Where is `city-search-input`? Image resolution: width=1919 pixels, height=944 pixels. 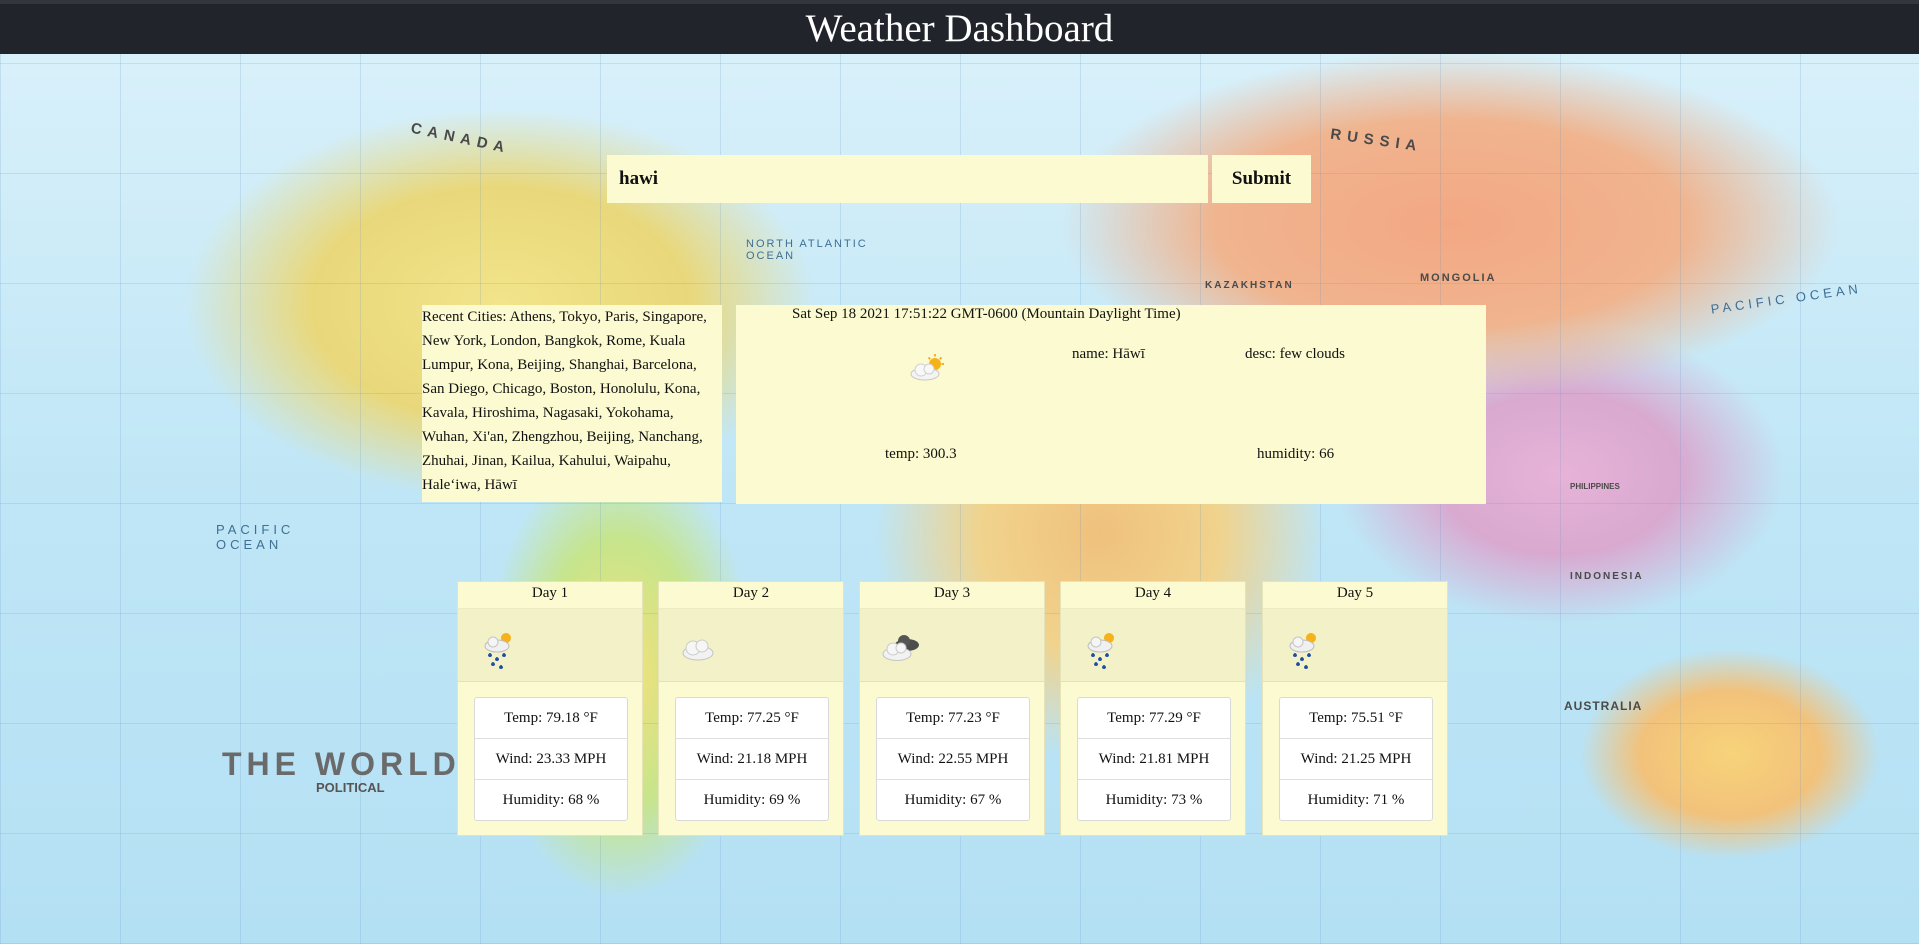 city-search-input is located at coordinates (907, 179).